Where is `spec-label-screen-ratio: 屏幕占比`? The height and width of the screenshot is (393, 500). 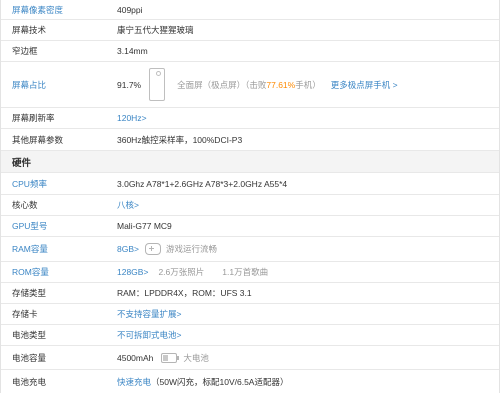 spec-label-screen-ratio: 屏幕占比 is located at coordinates (59, 85).